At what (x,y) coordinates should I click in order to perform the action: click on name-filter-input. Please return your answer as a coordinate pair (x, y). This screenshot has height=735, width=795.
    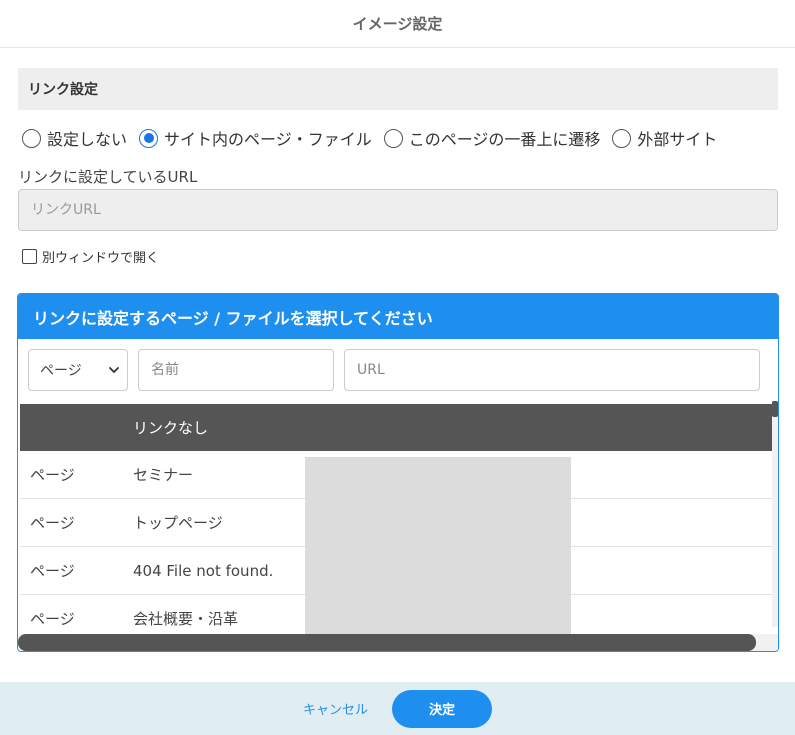
    Looking at the image, I should click on (236, 370).